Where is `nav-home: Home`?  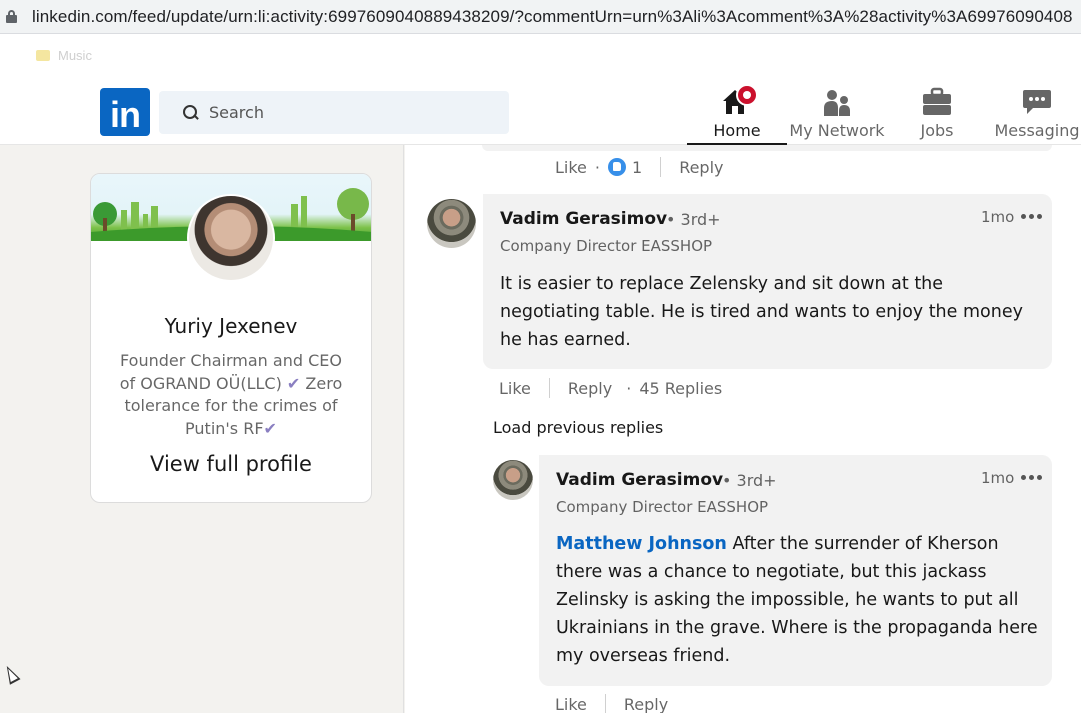 nav-home: Home is located at coordinates (737, 112).